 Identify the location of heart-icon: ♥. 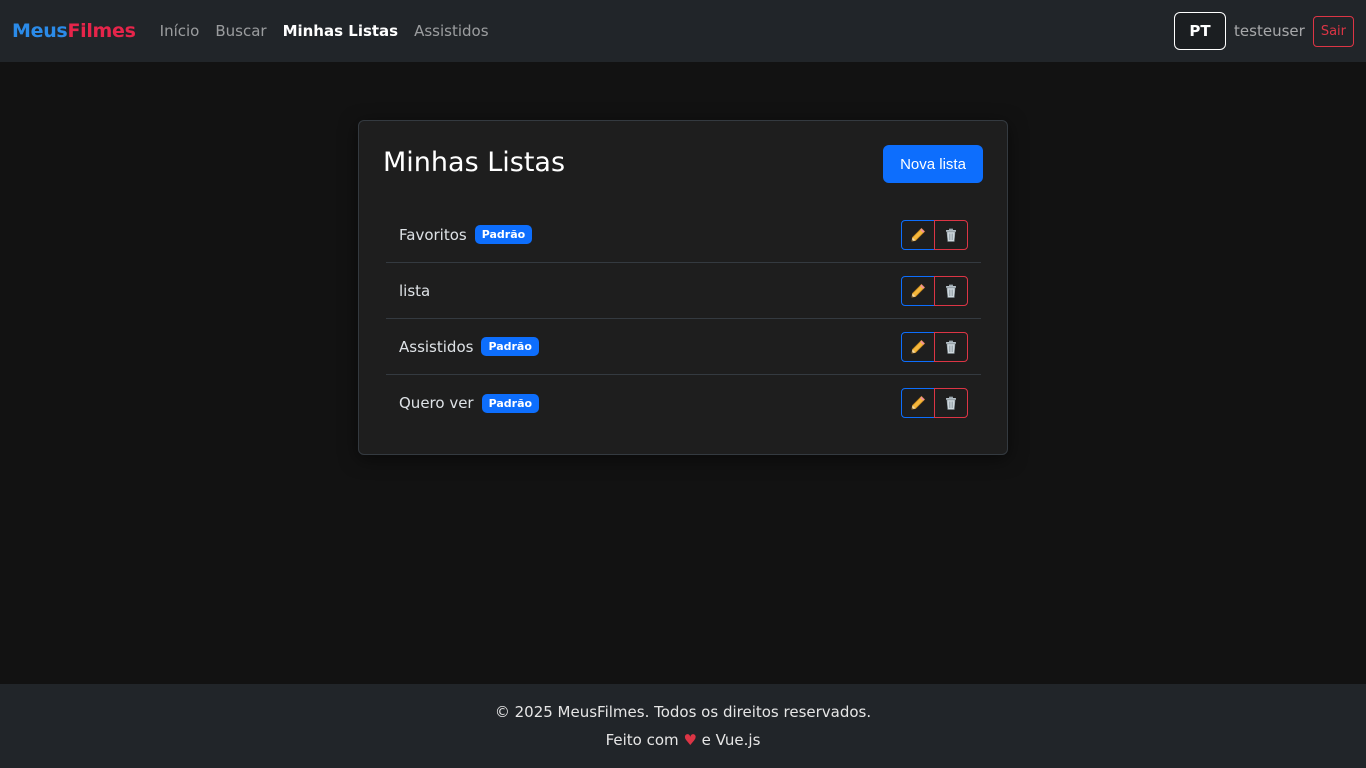
(690, 740).